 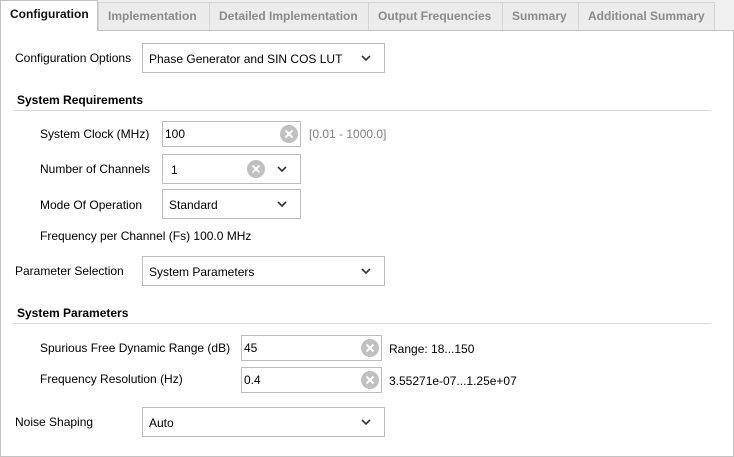 What do you see at coordinates (146, 236) in the screenshot?
I see `freq-per-channel-text: Frequency per Channel (Fs) 100.0 MHz` at bounding box center [146, 236].